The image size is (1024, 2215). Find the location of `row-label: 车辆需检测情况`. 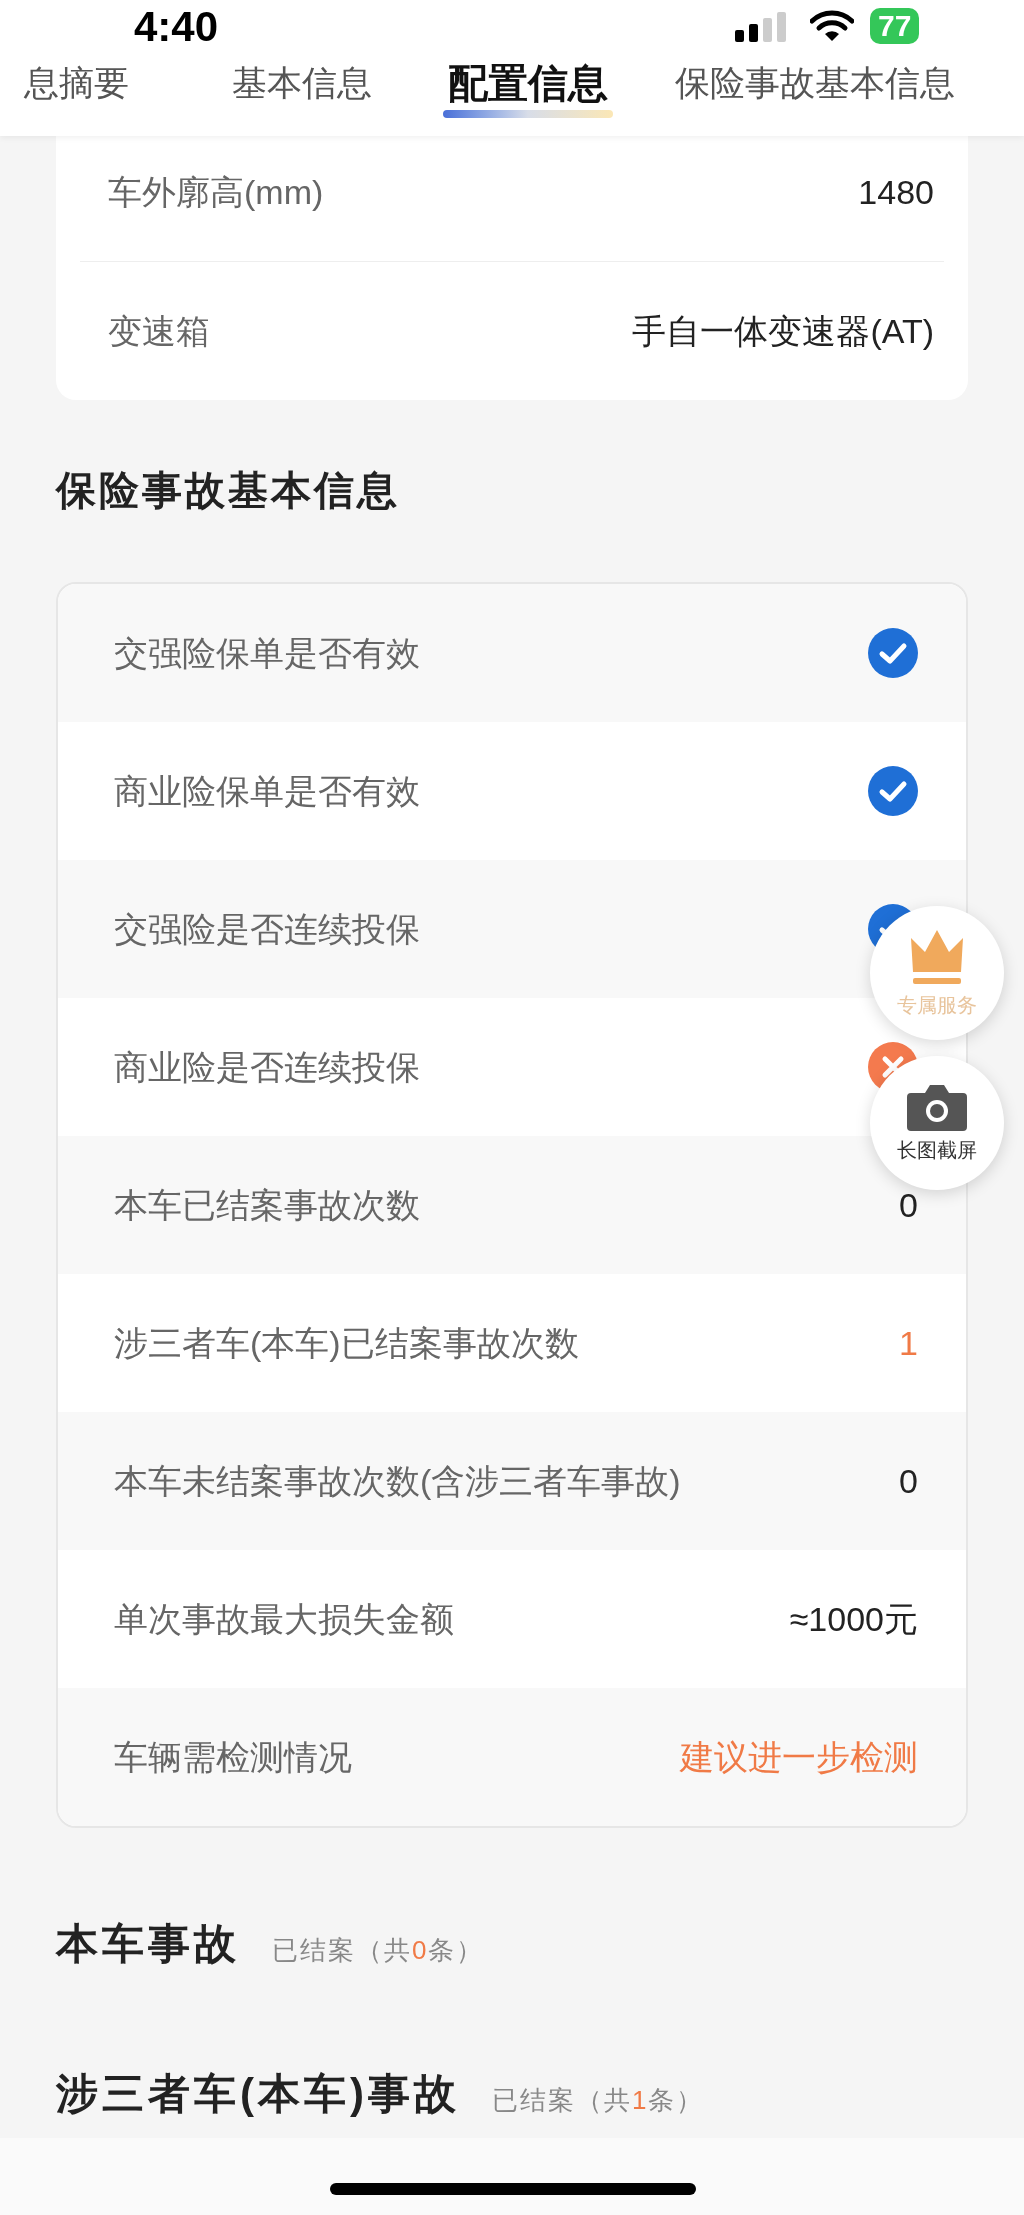

row-label: 车辆需检测情况 is located at coordinates (233, 1757).